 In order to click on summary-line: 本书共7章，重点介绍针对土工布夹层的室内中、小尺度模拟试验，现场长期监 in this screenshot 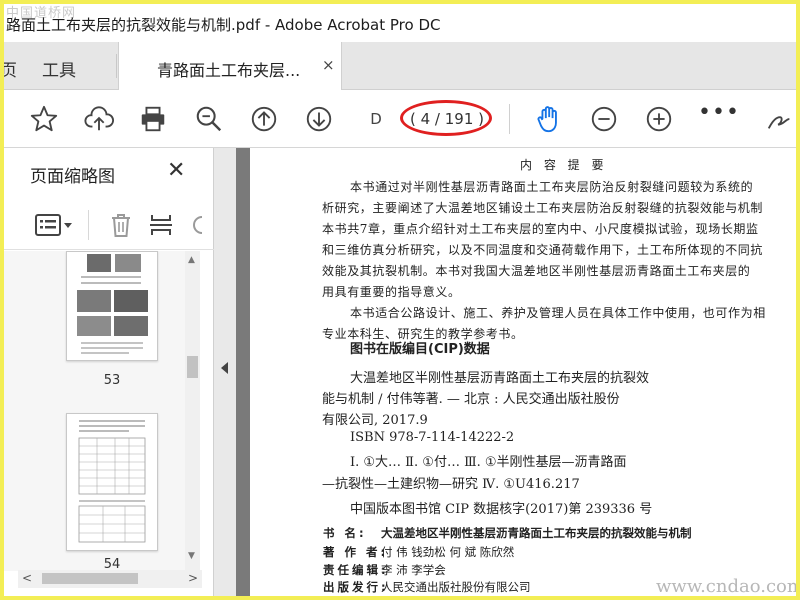, I will do `click(540, 229)`.